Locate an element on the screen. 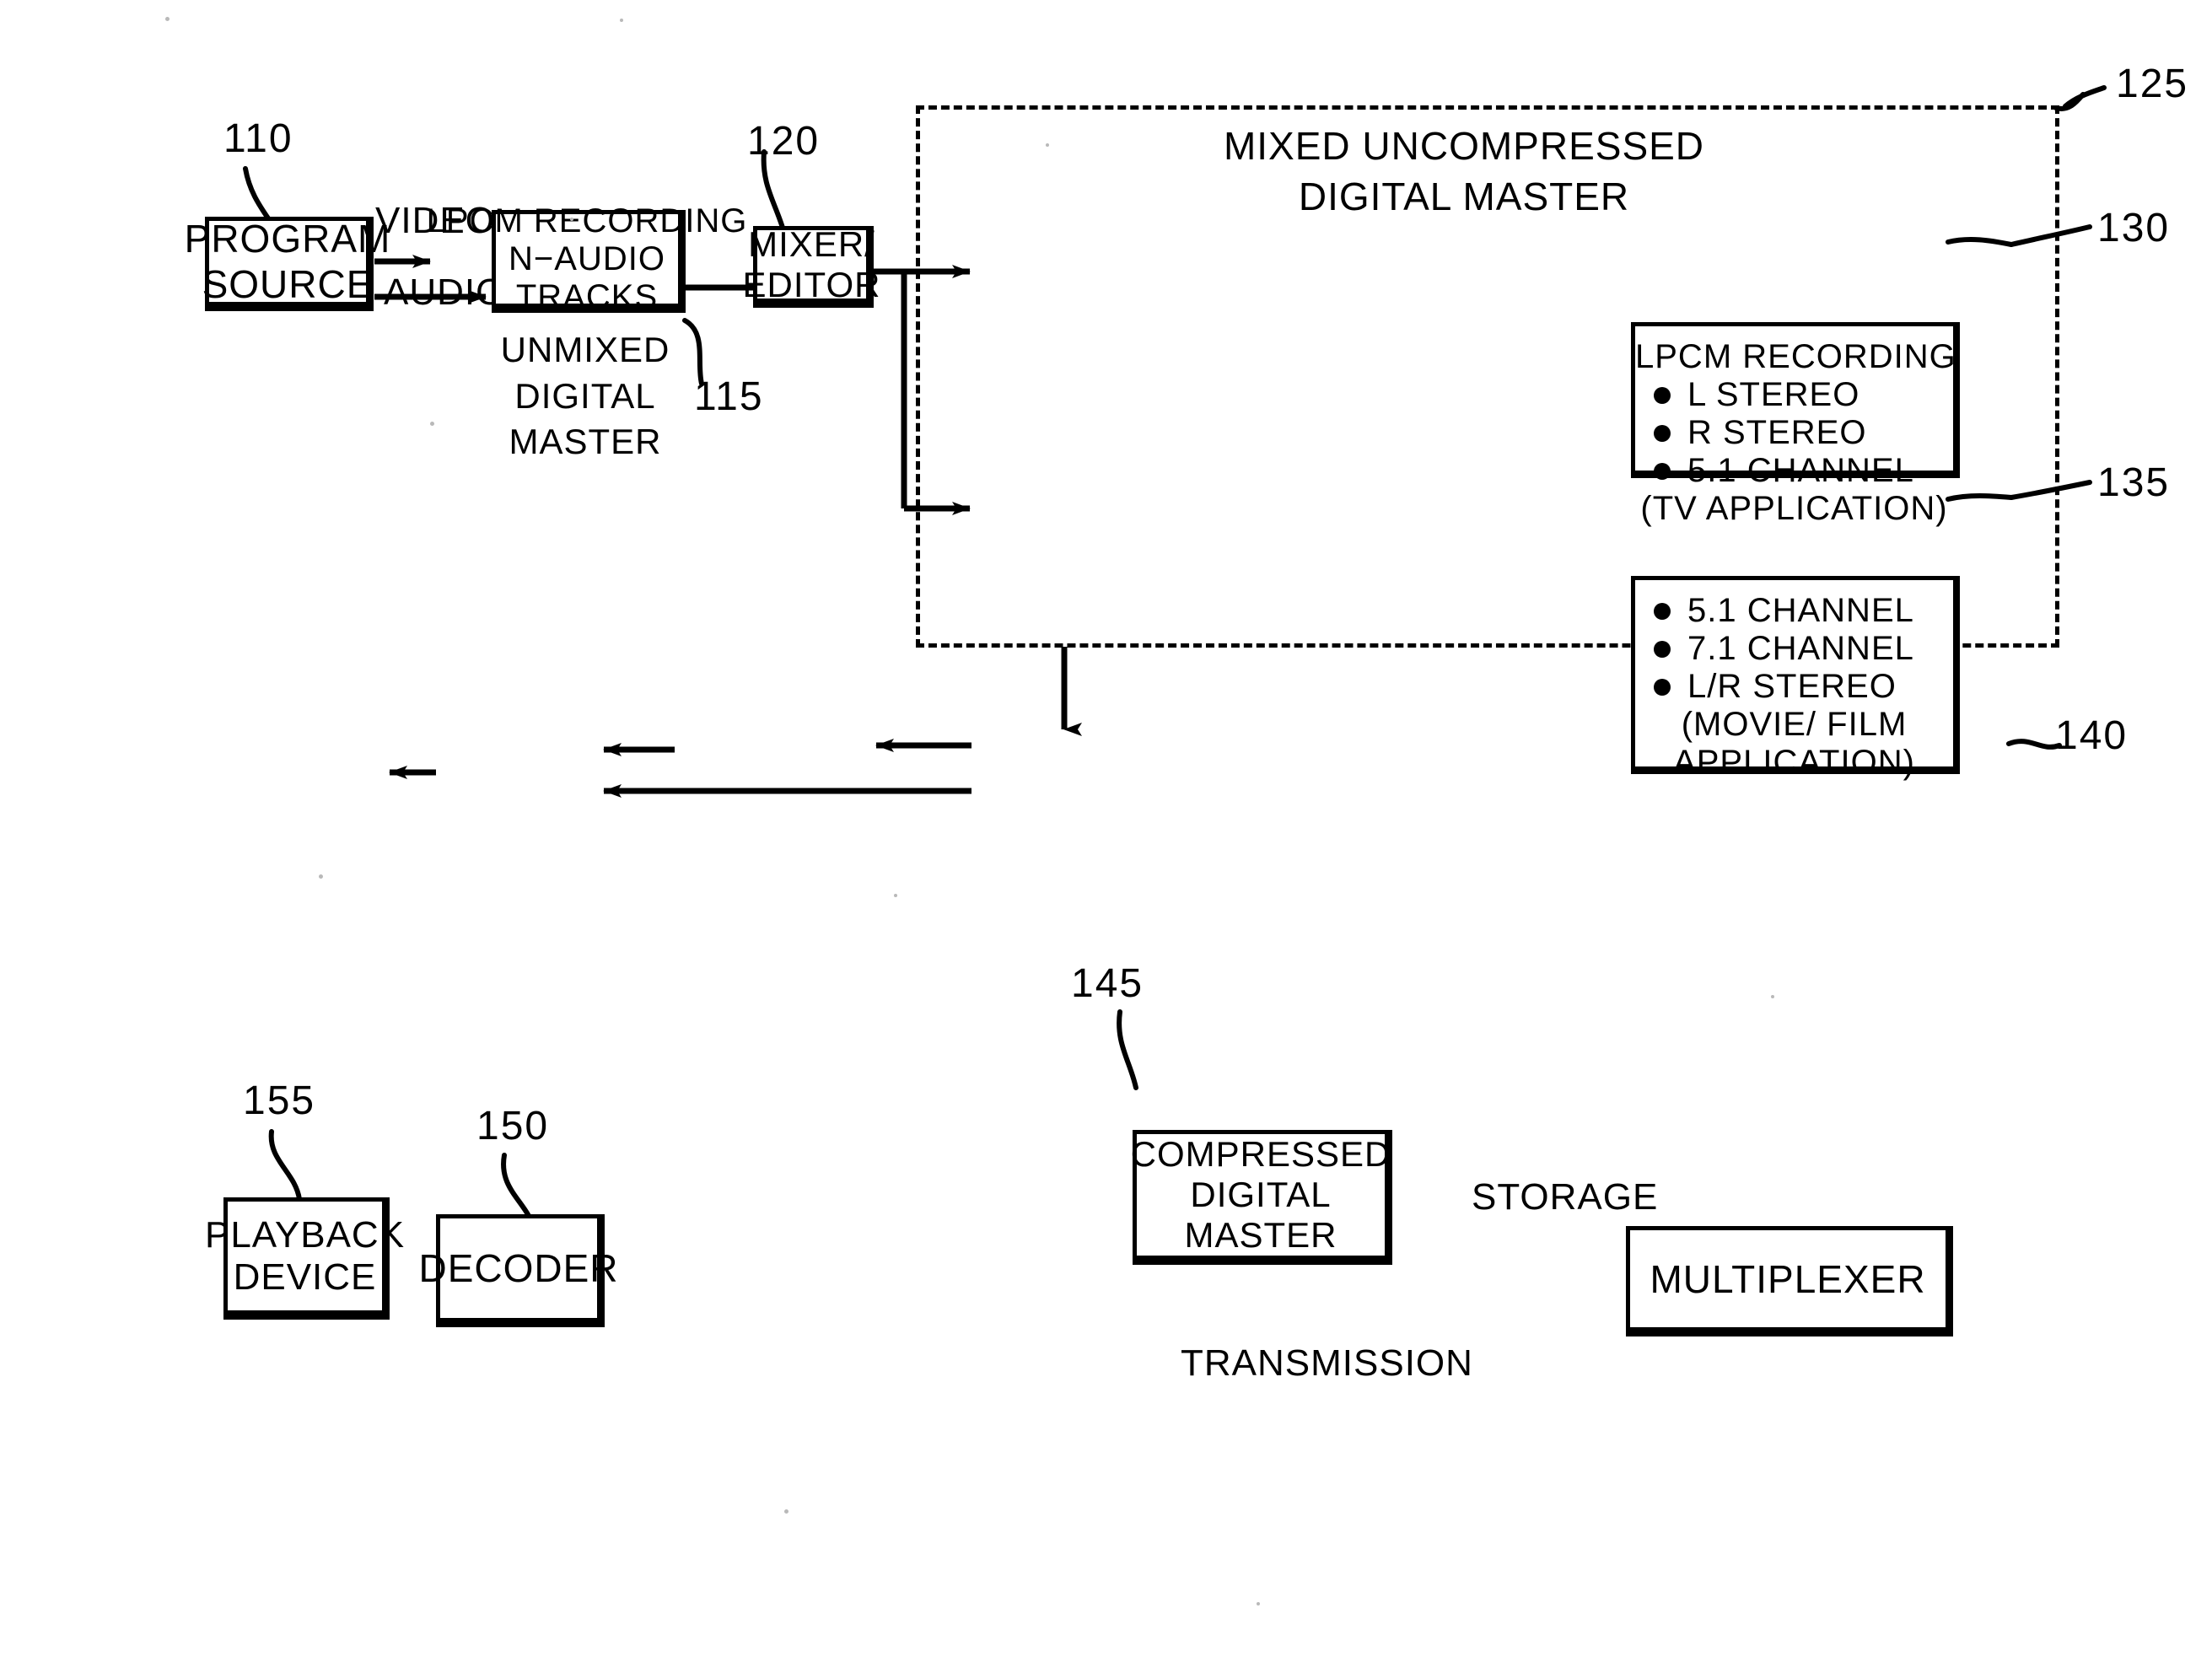 The height and width of the screenshot is (1678, 2212). edge-label-storage: STORAGE is located at coordinates (1565, 1197).